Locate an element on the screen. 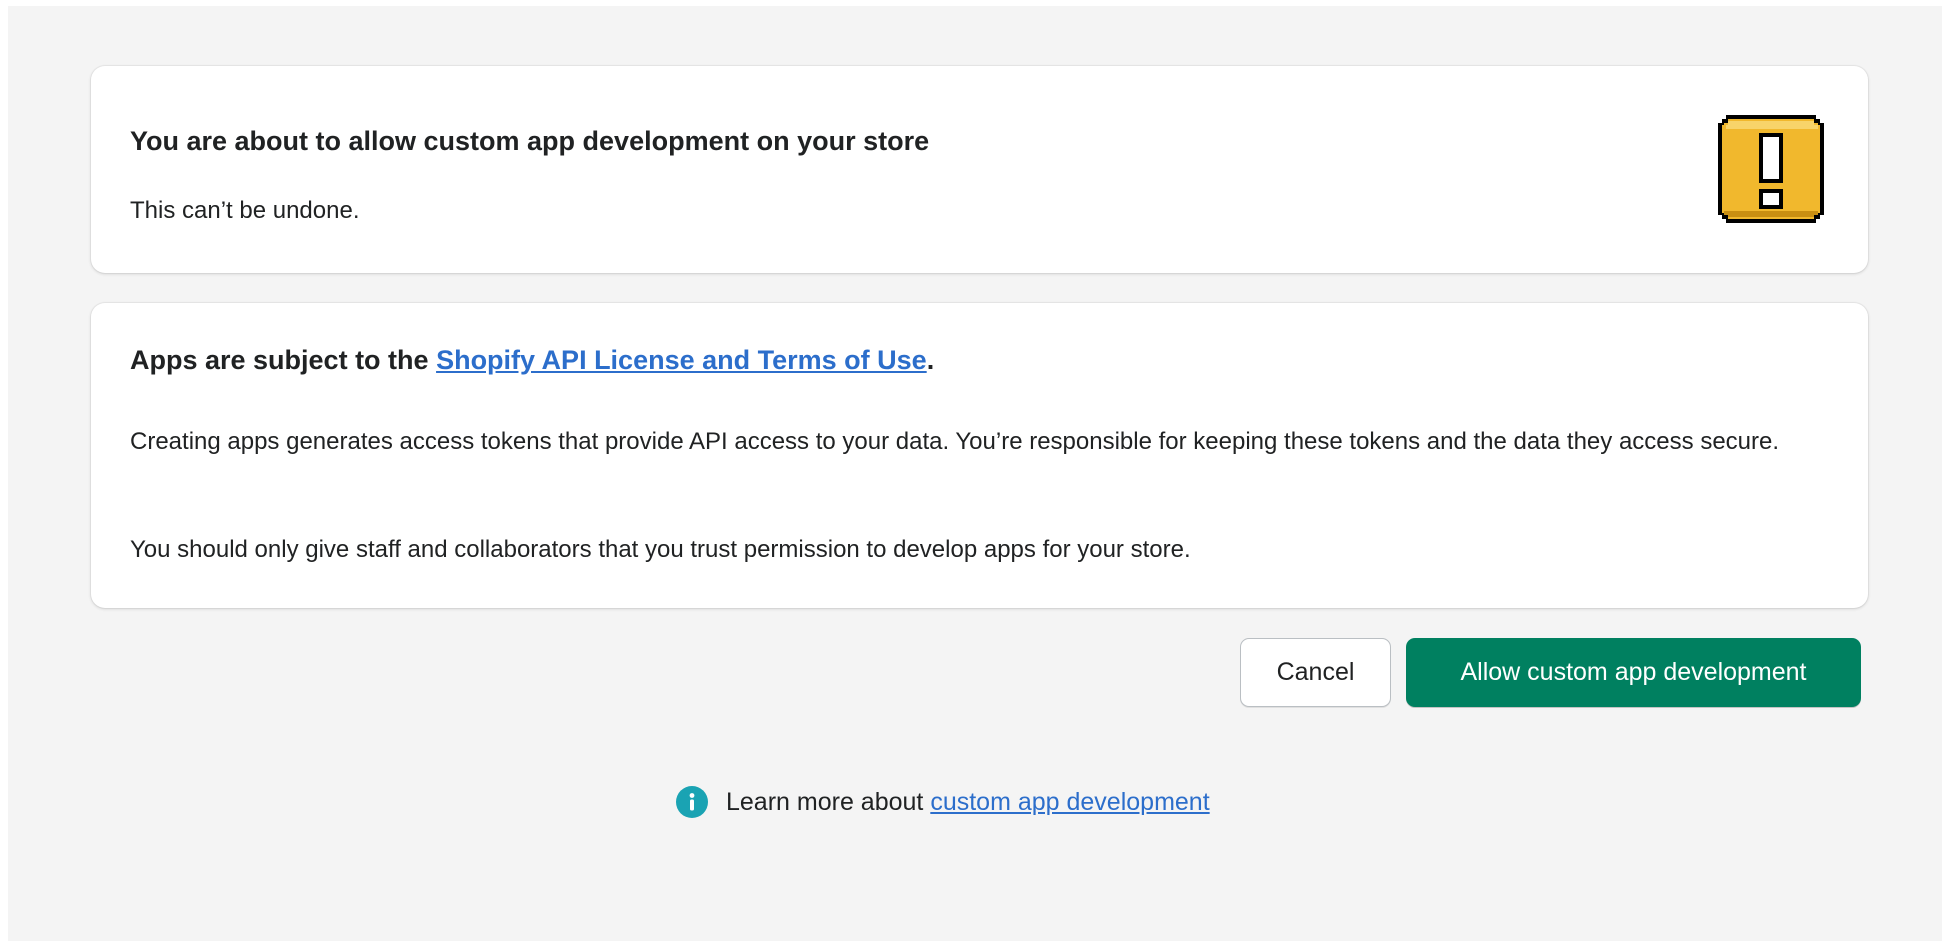 The width and height of the screenshot is (1942, 941). info-icon is located at coordinates (692, 802).